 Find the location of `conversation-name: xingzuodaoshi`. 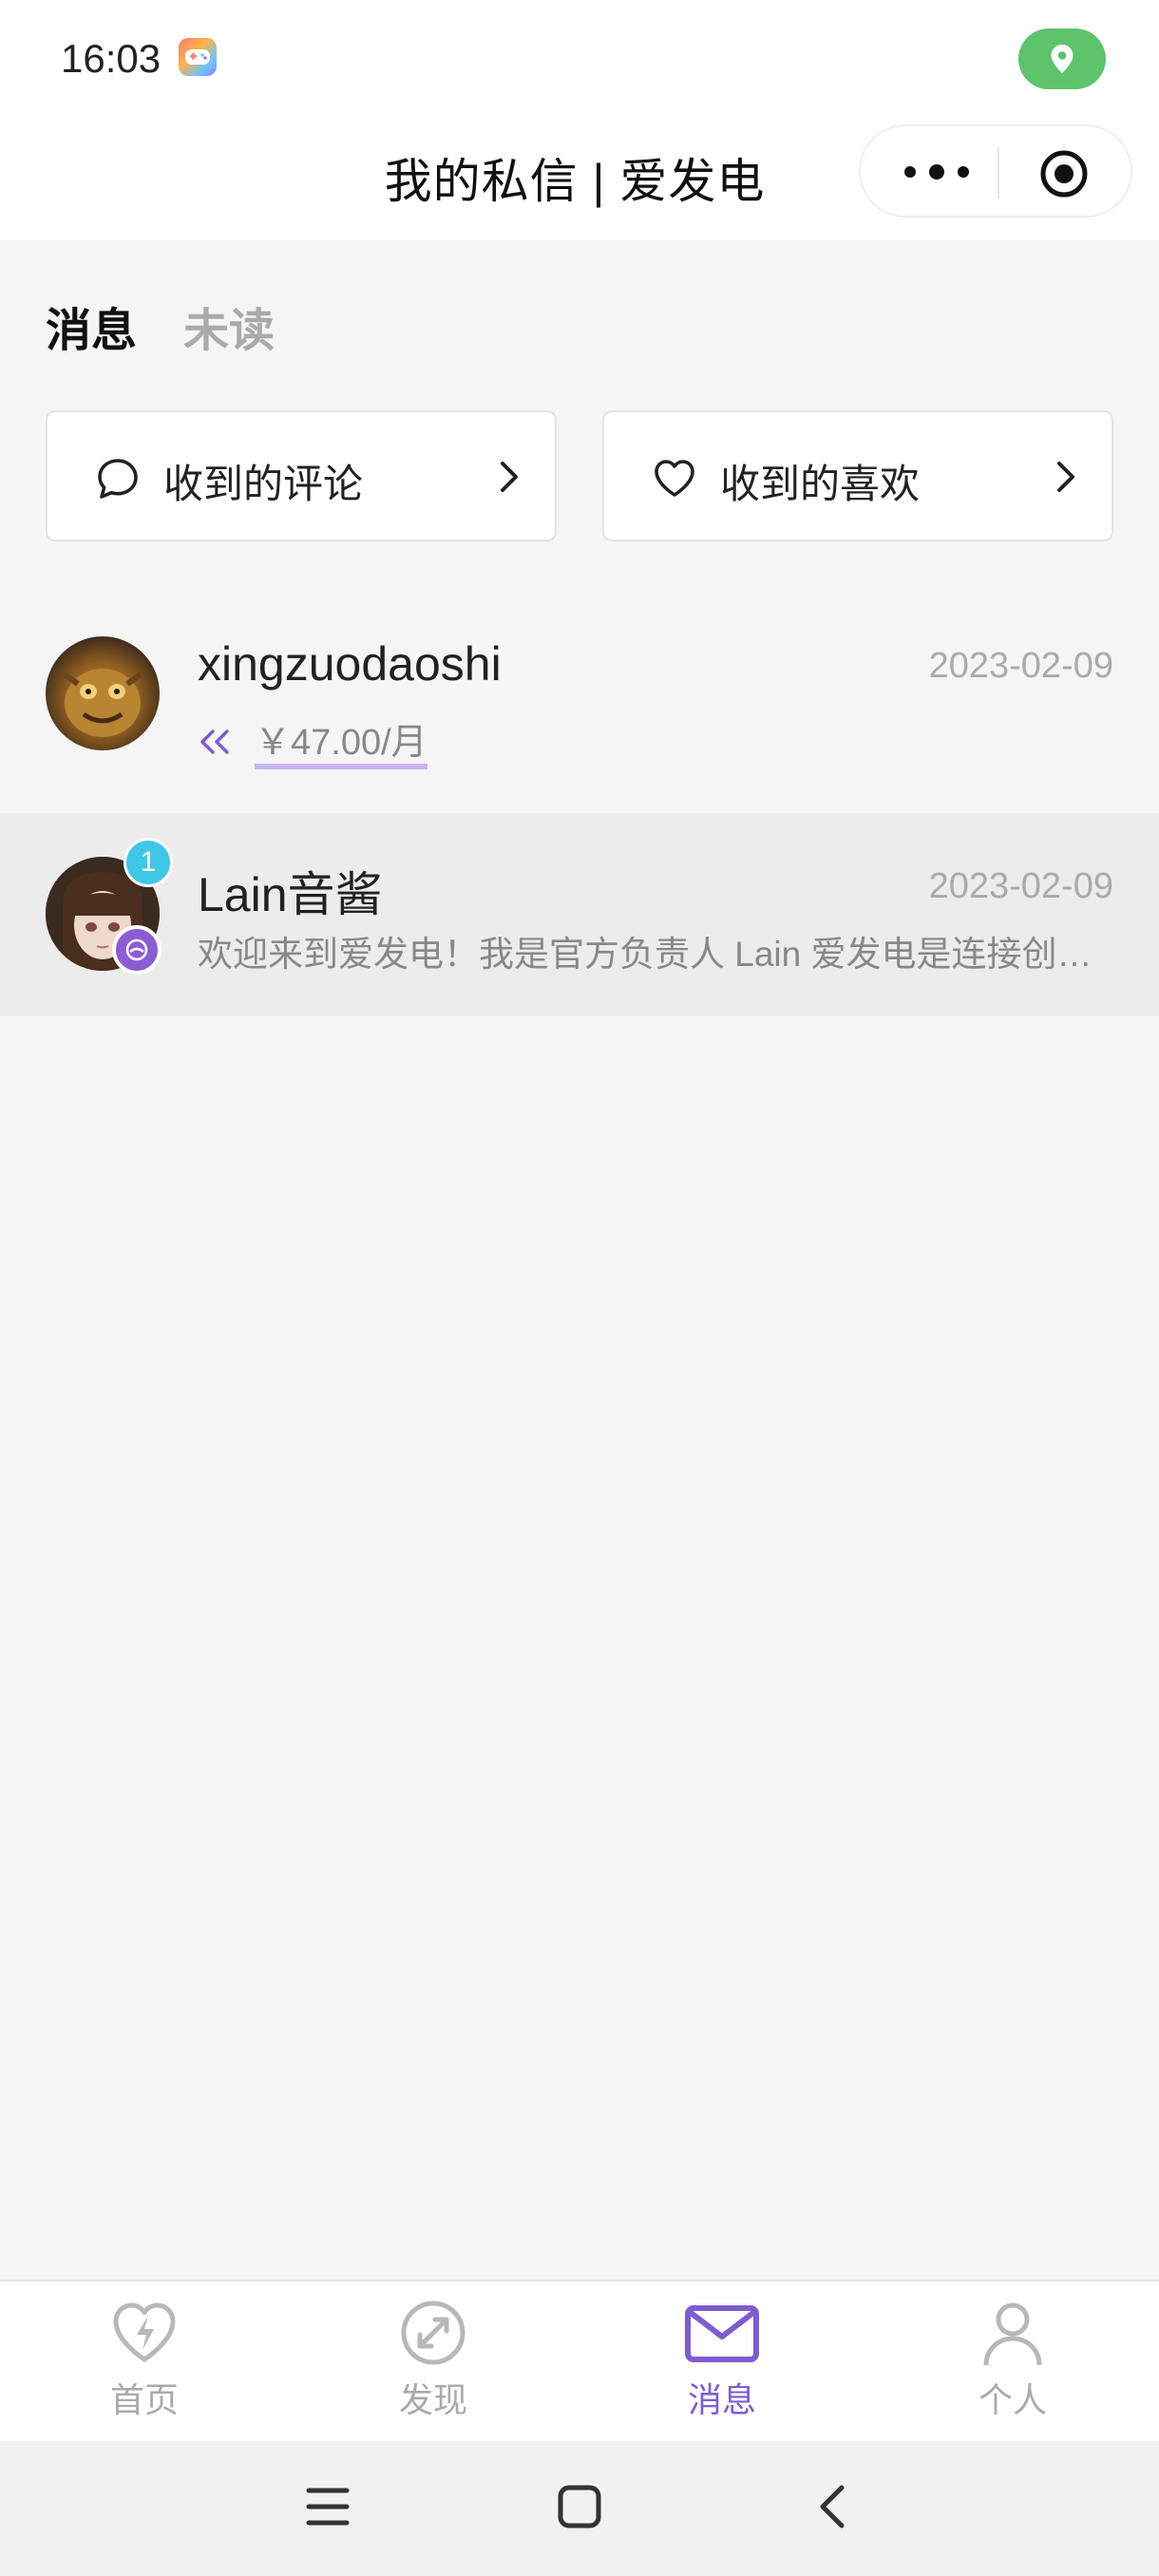

conversation-name: xingzuodaoshi is located at coordinates (350, 664).